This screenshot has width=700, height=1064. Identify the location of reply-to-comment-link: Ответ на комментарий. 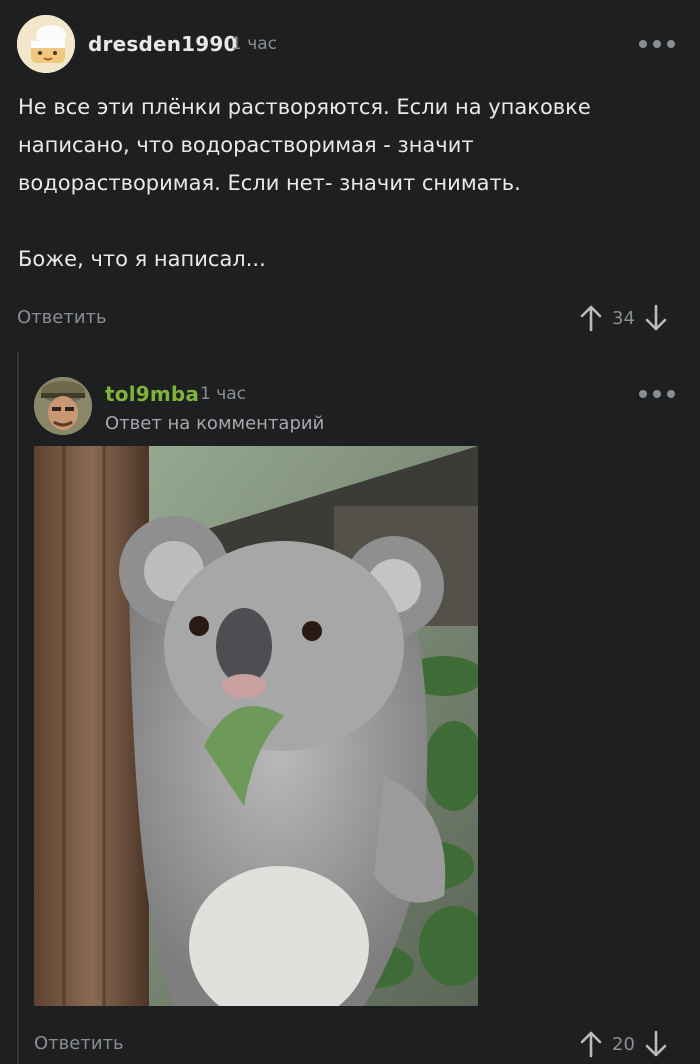
(214, 423).